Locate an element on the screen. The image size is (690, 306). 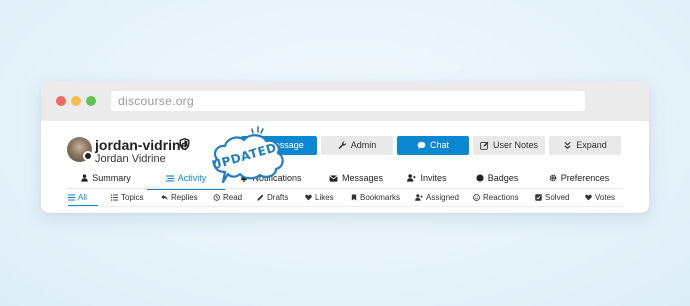
subtab-drafts: Drafts is located at coordinates (272, 199).